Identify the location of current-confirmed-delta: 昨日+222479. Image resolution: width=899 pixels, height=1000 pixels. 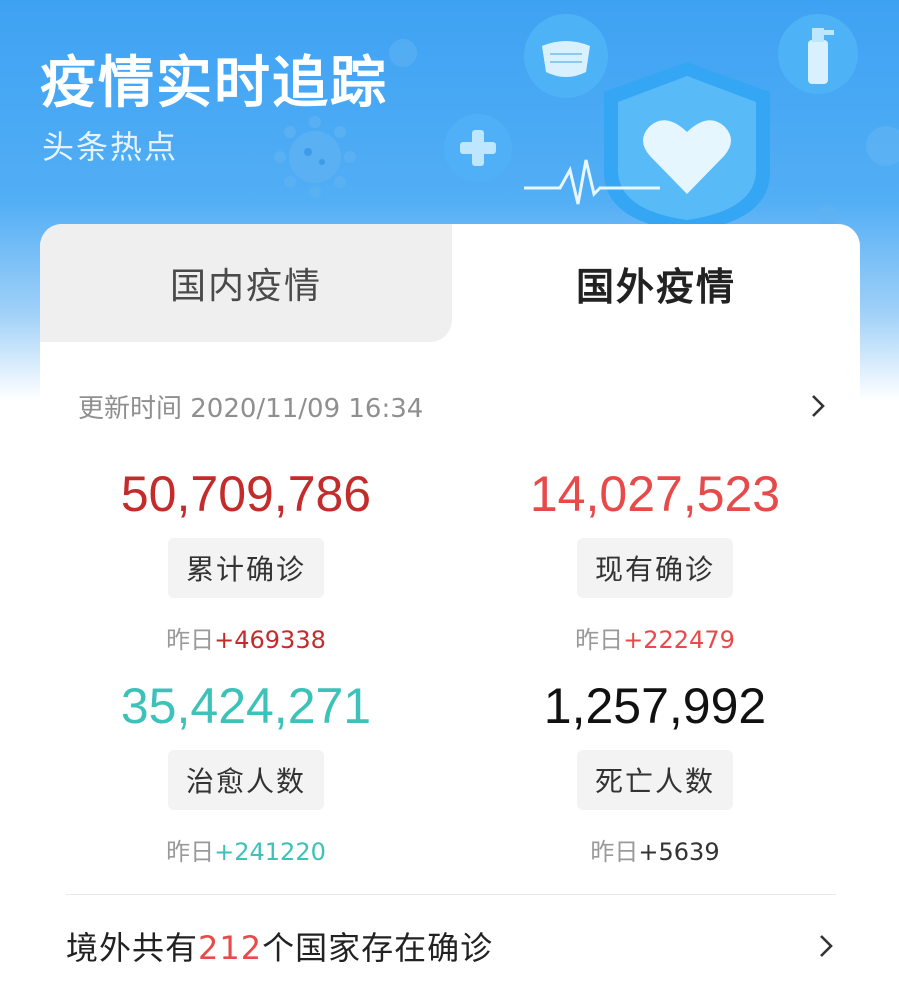
(655, 637).